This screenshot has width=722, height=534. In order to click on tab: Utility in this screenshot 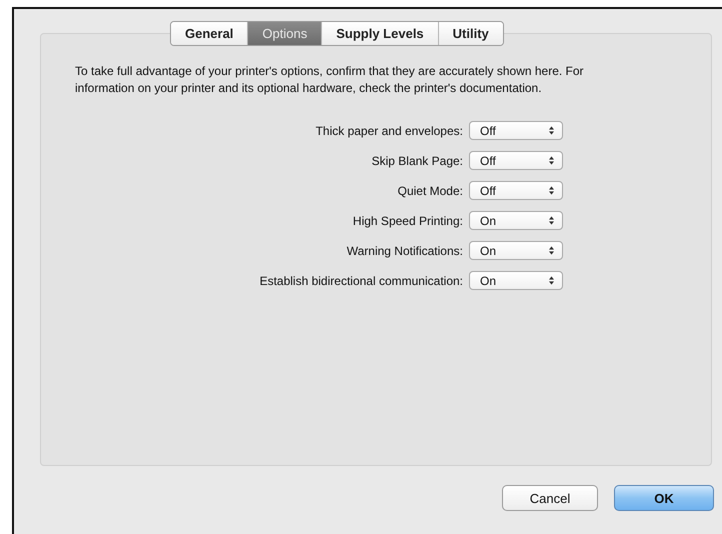, I will do `click(470, 33)`.